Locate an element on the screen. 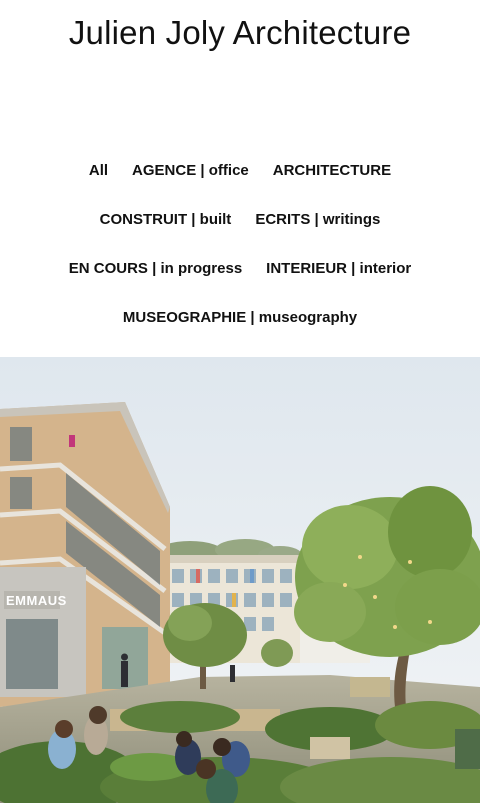 The height and width of the screenshot is (803, 480). left-building: EMMAUS is located at coordinates (85, 554).